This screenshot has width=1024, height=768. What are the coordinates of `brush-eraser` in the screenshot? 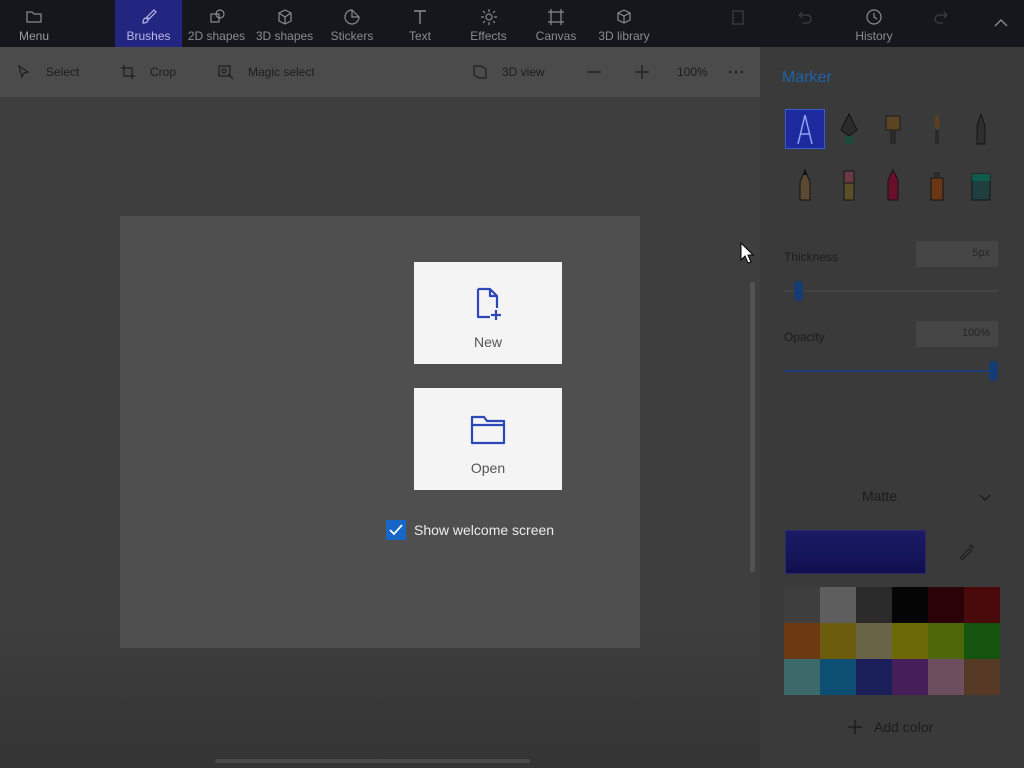 It's located at (849, 185).